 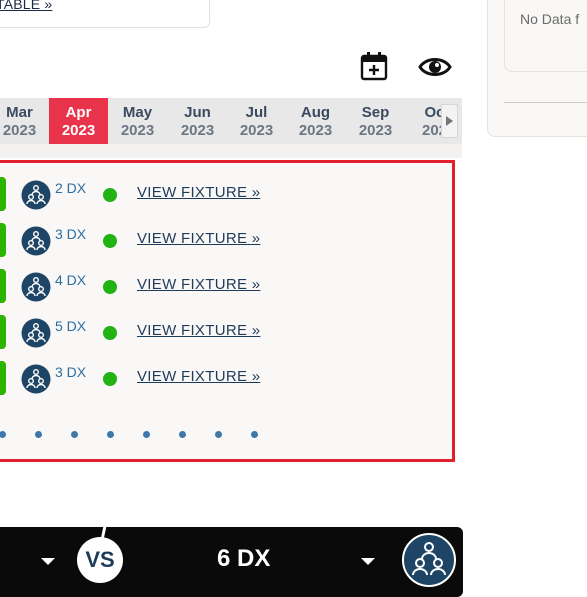 I want to click on team-name: 4 DX, so click(x=71, y=280).